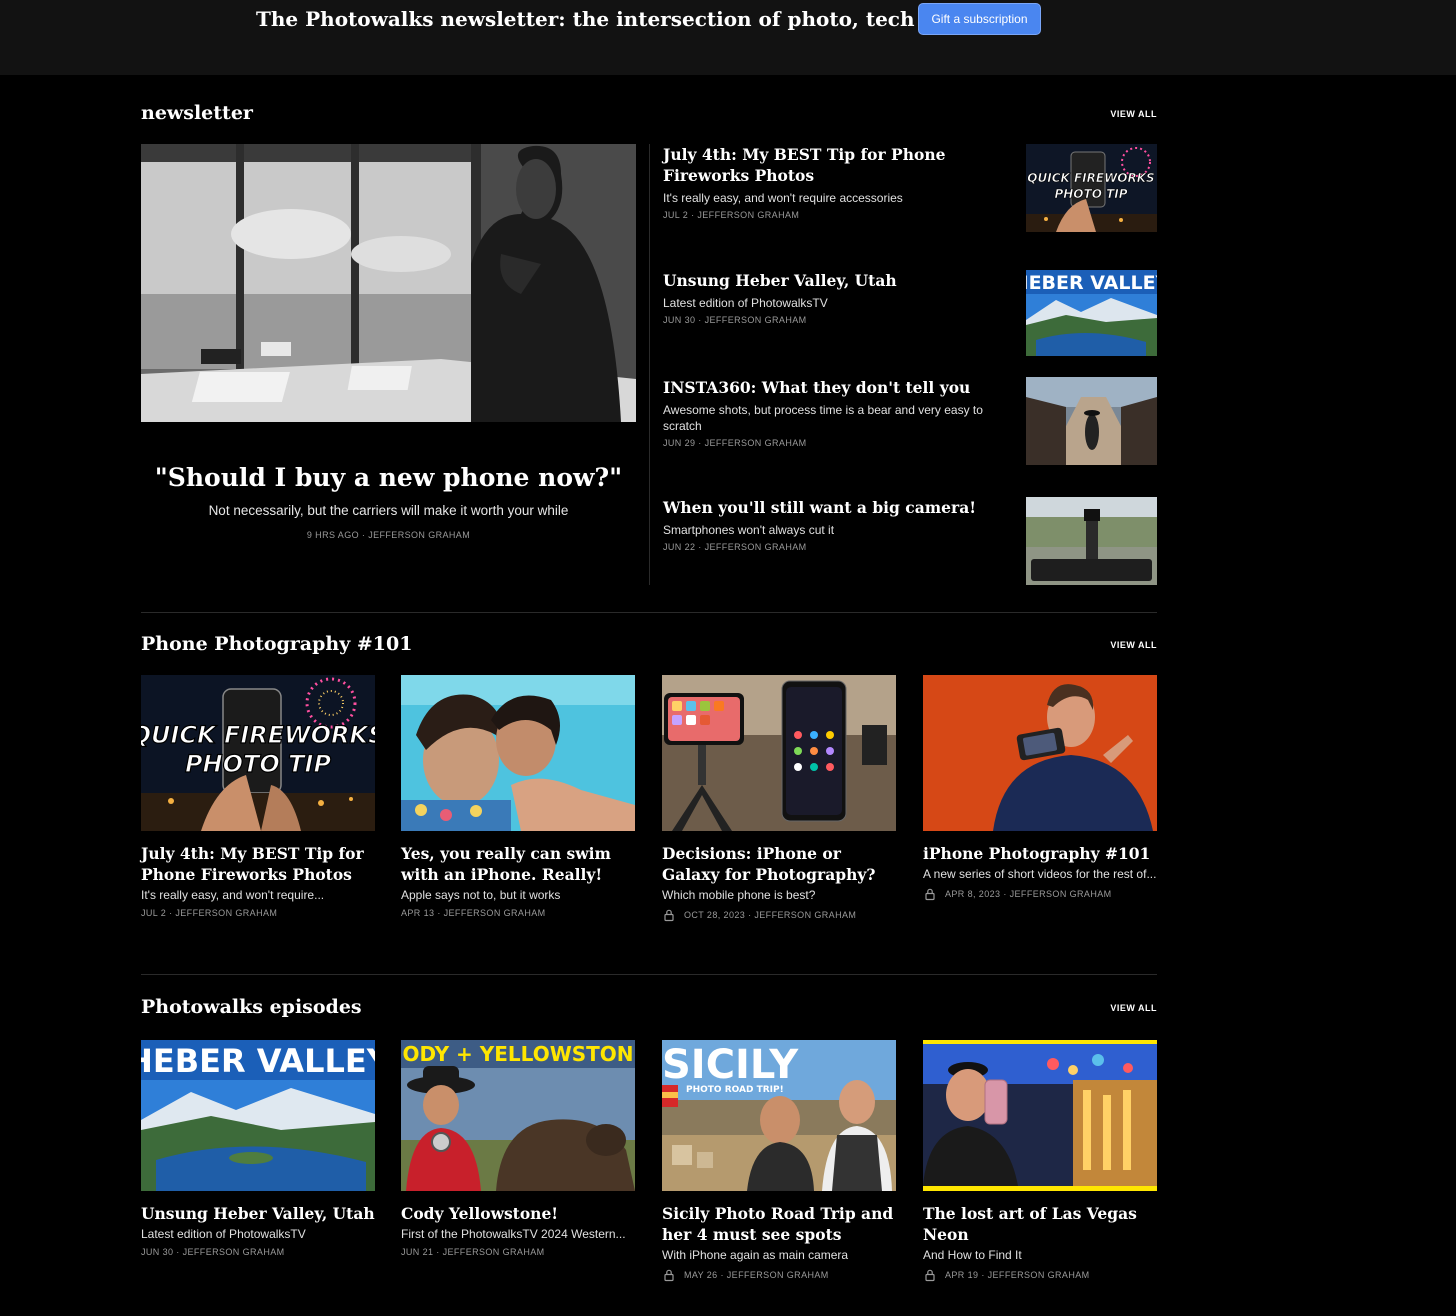  I want to click on post-thumbnail: SICILY PHOTO ROAD TRIP!, so click(779, 1115).